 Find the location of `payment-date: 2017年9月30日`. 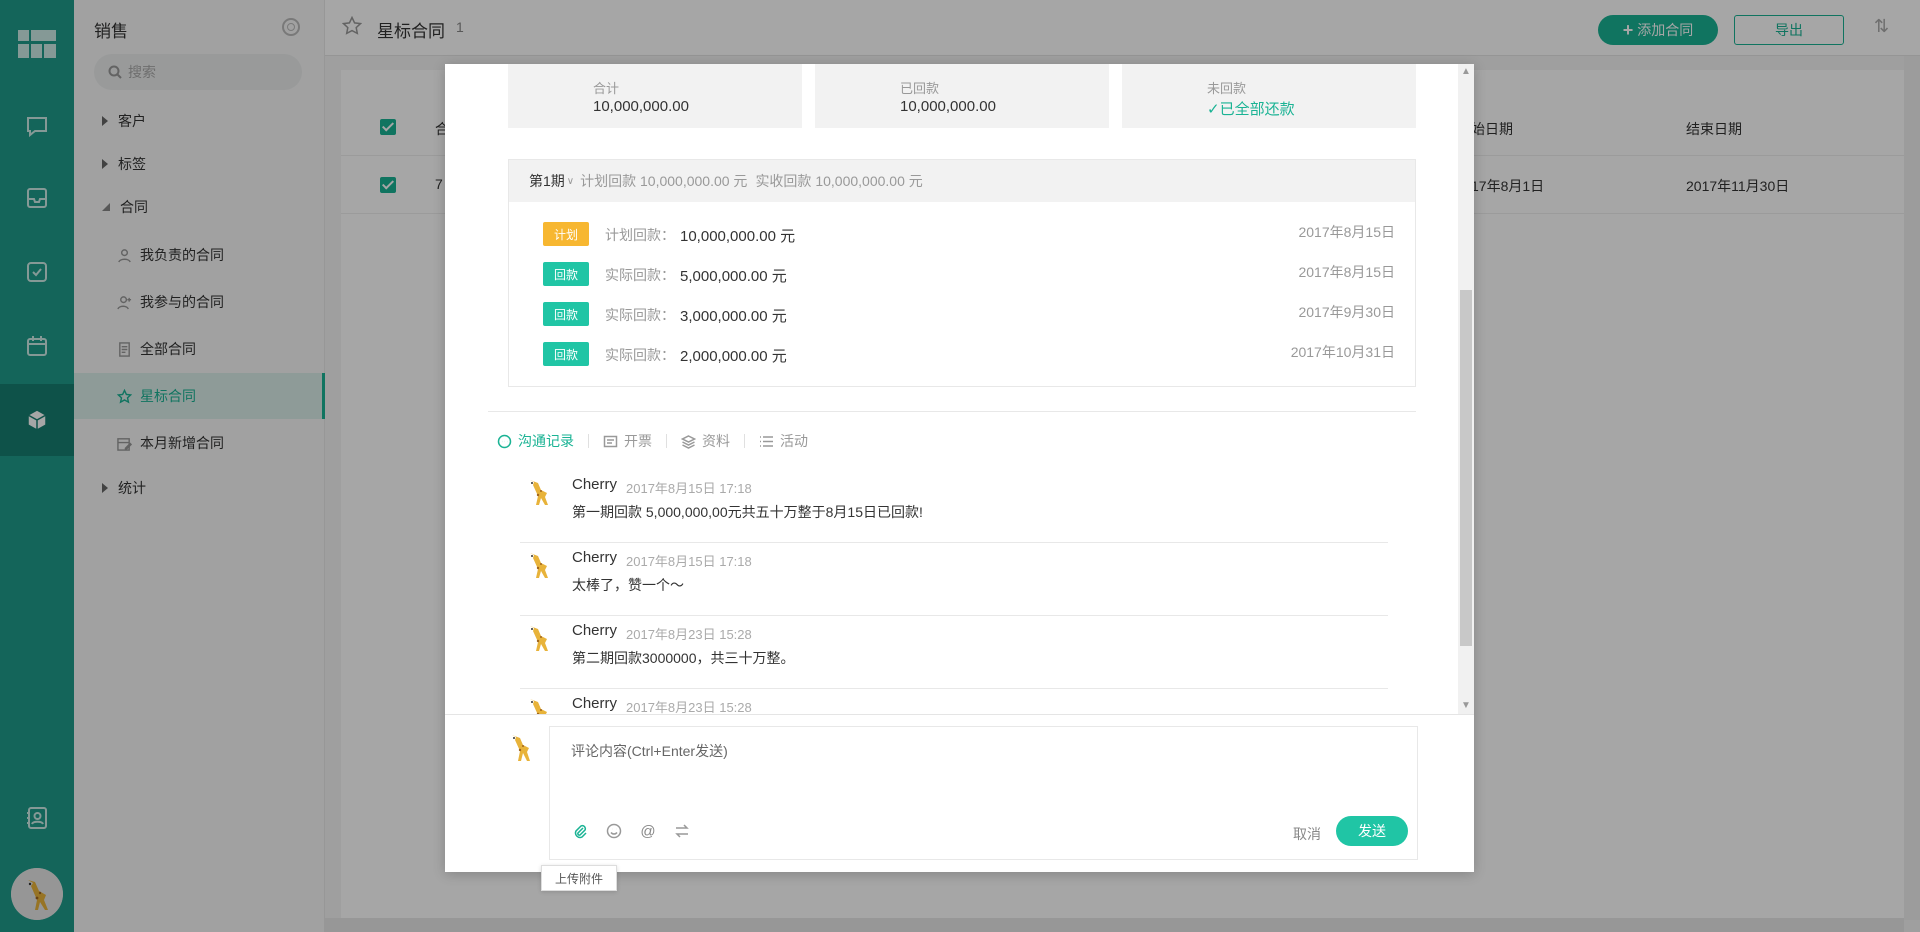

payment-date: 2017年9月30日 is located at coordinates (1346, 312).